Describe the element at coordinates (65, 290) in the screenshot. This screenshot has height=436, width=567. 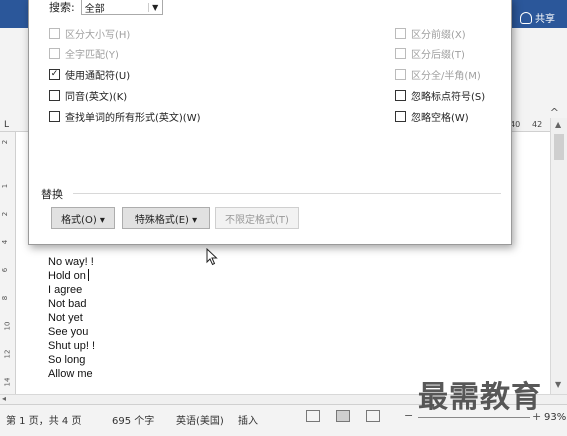
I see `text-line: I agree` at that location.